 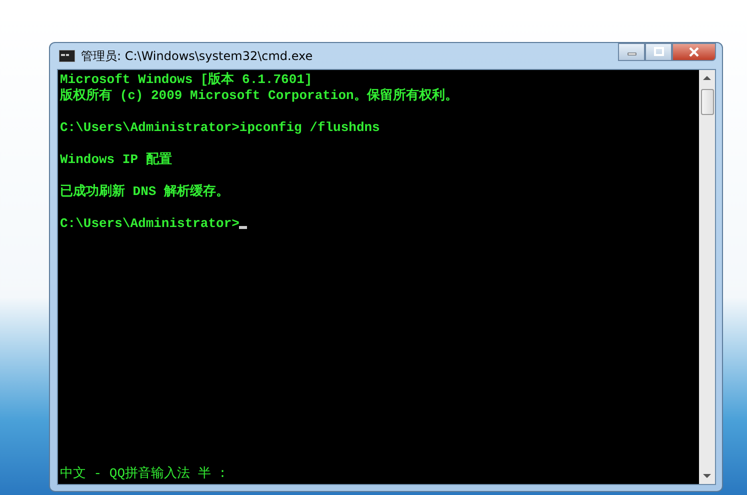 I want to click on console-icon, so click(x=67, y=56).